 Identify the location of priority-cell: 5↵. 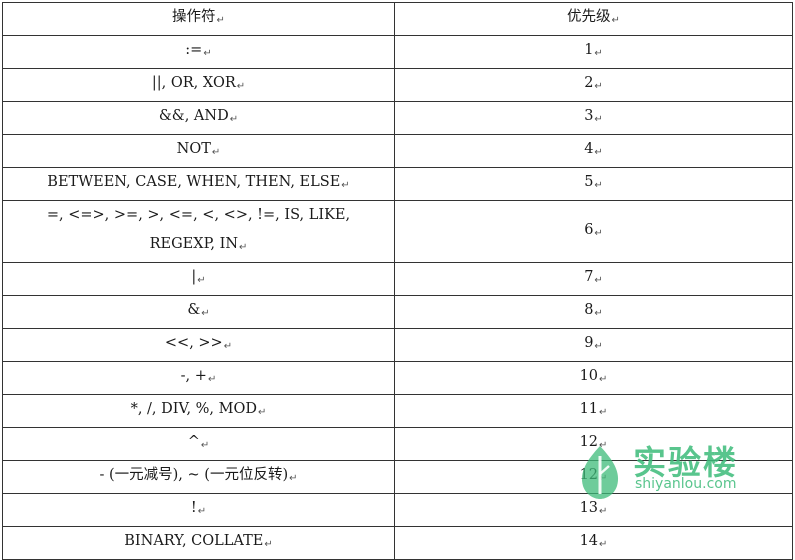
(593, 184).